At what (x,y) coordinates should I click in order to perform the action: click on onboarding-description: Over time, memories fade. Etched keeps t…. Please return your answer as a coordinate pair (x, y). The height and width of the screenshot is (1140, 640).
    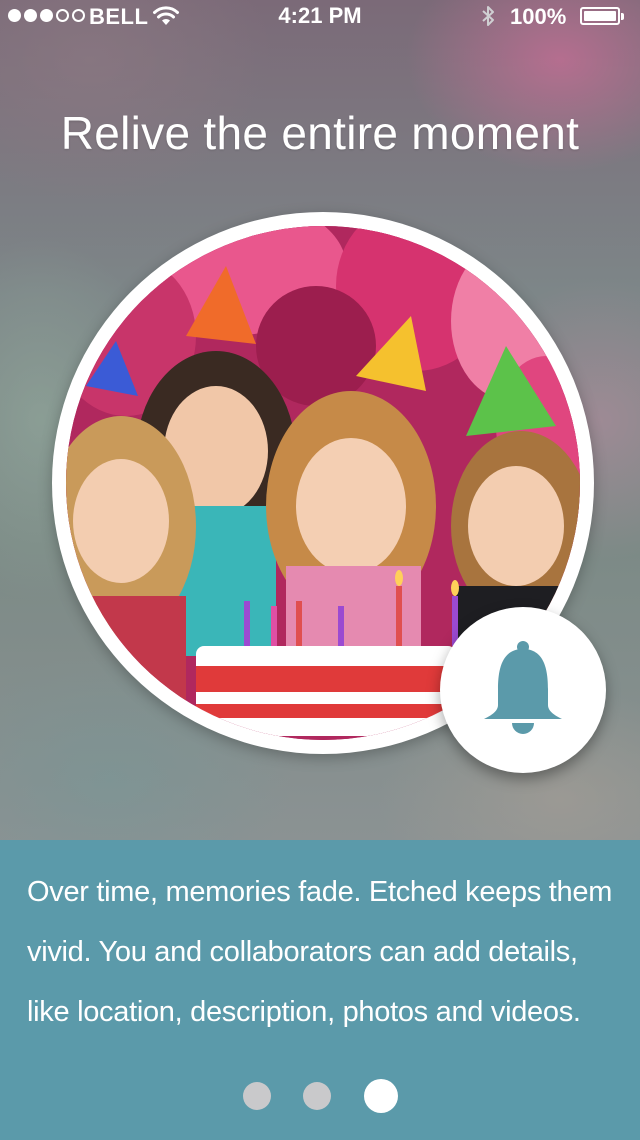
    Looking at the image, I should click on (320, 952).